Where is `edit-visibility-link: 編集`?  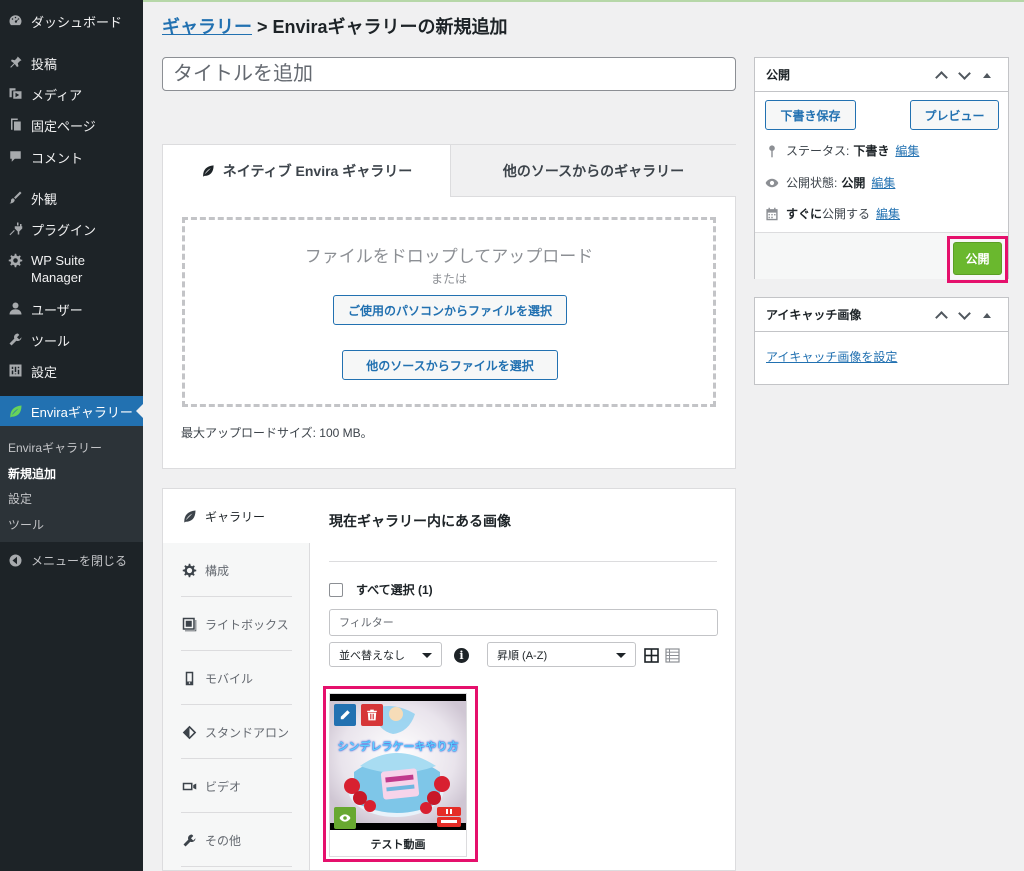
edit-visibility-link: 編集 is located at coordinates (883, 182).